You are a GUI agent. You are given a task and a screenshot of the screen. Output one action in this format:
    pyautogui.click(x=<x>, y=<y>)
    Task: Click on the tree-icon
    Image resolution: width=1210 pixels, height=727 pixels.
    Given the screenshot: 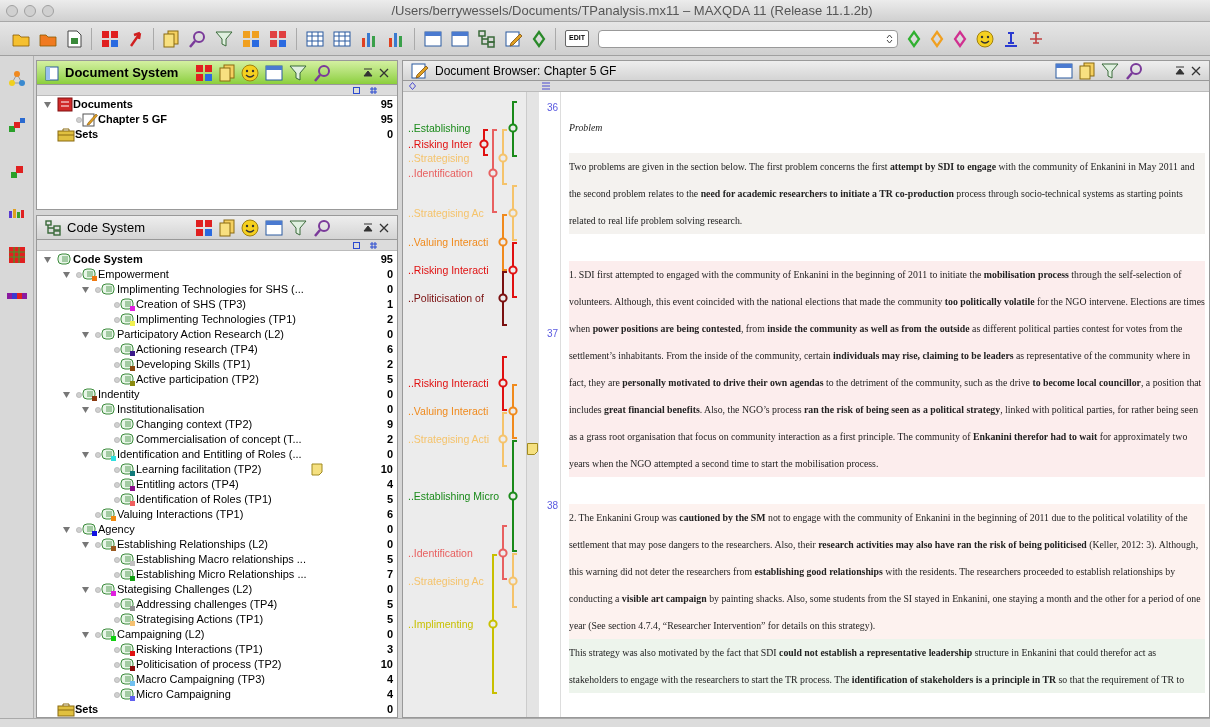 What is the action you would take?
    pyautogui.click(x=487, y=38)
    